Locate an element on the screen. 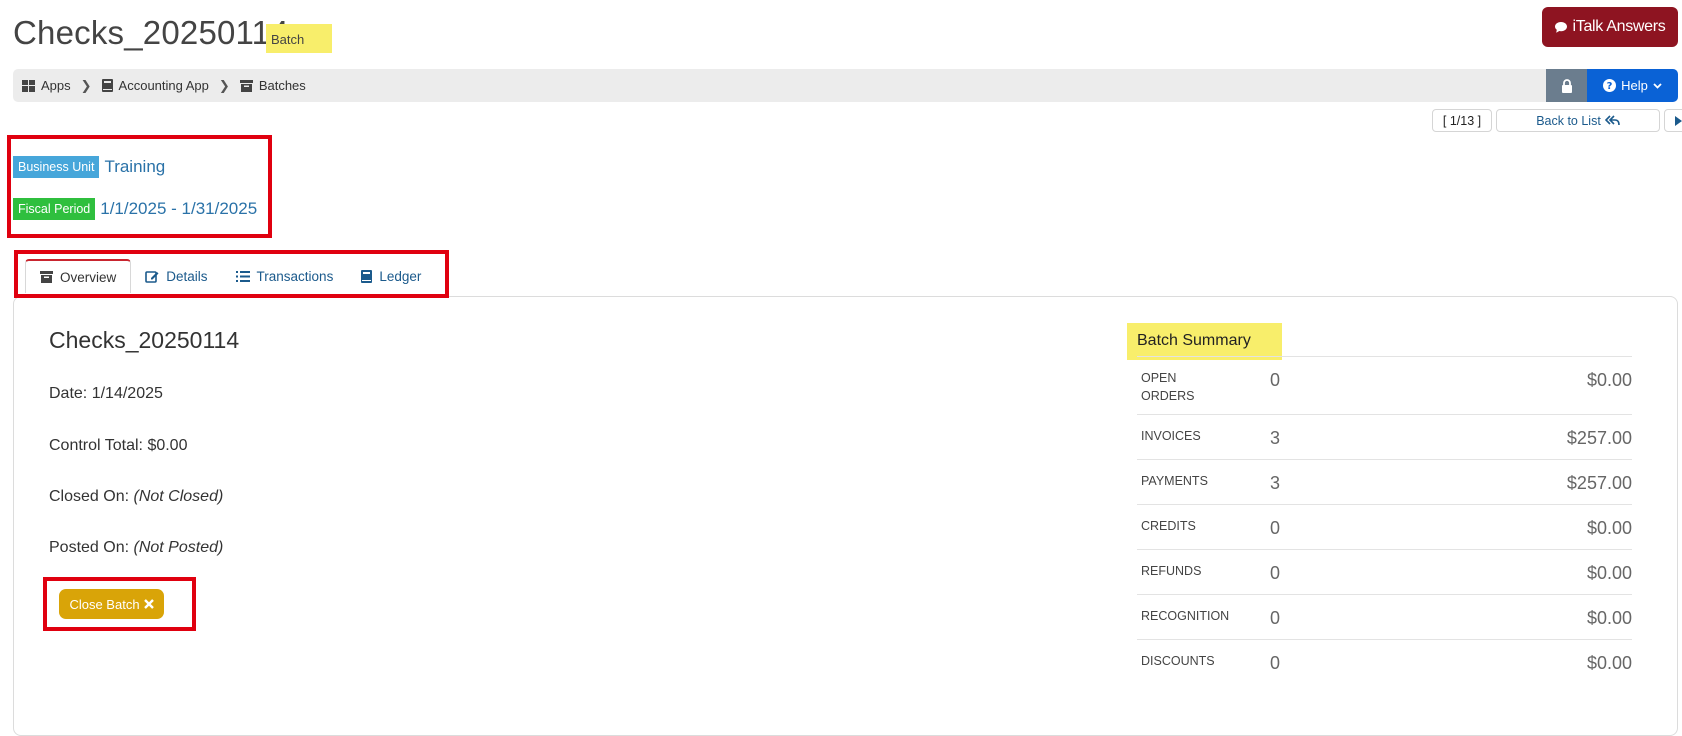 This screenshot has width=1682, height=736. tab-bar: Overview Details Transactions Ledger is located at coordinates (230, 276).